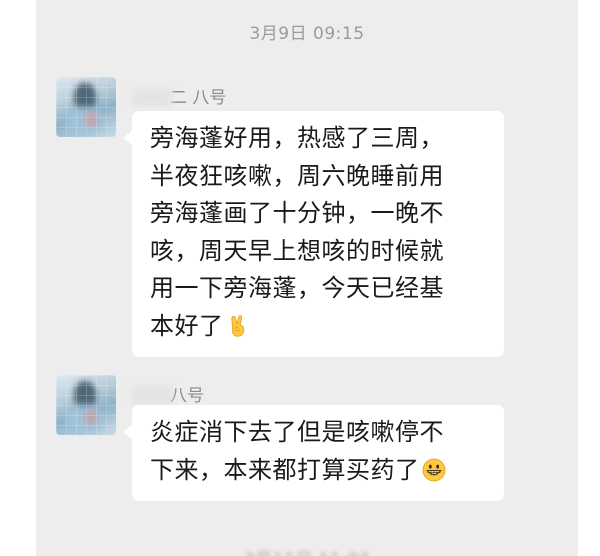 Image resolution: width=600 pixels, height=556 pixels. I want to click on right-margin, so click(589, 278).